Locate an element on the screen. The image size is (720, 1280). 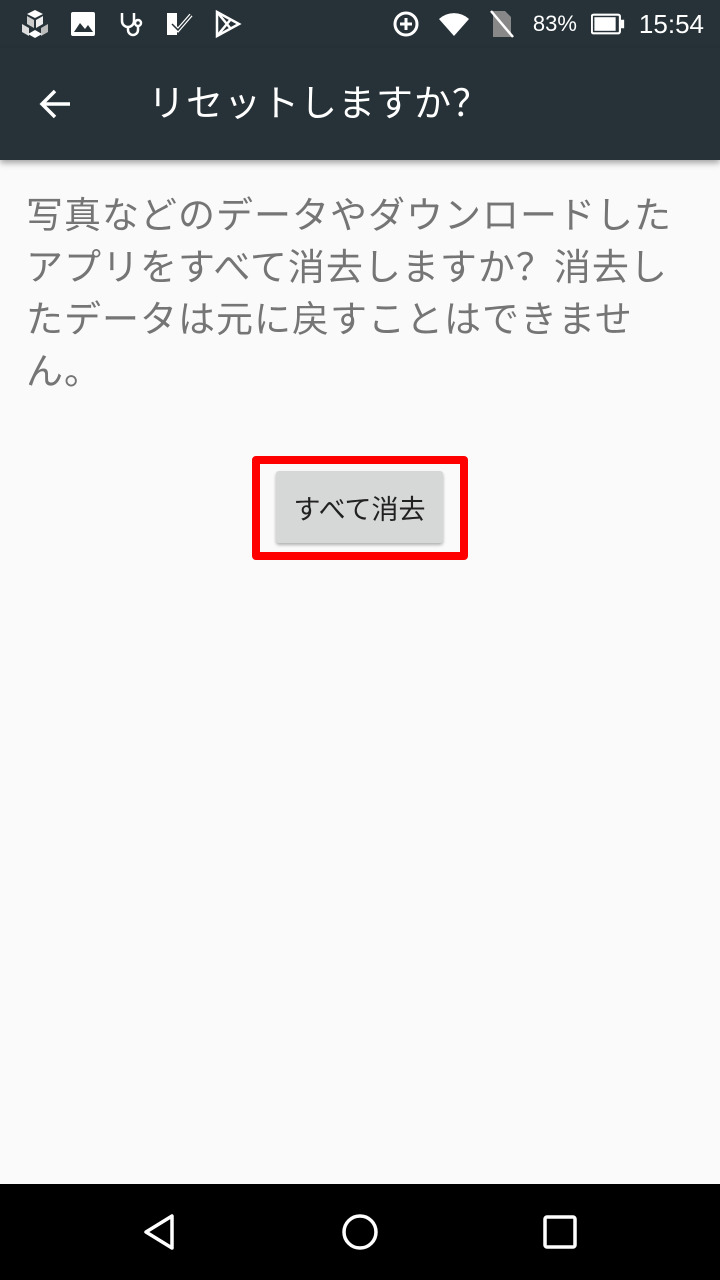
app-bar: リセットしますか？ is located at coordinates (360, 104).